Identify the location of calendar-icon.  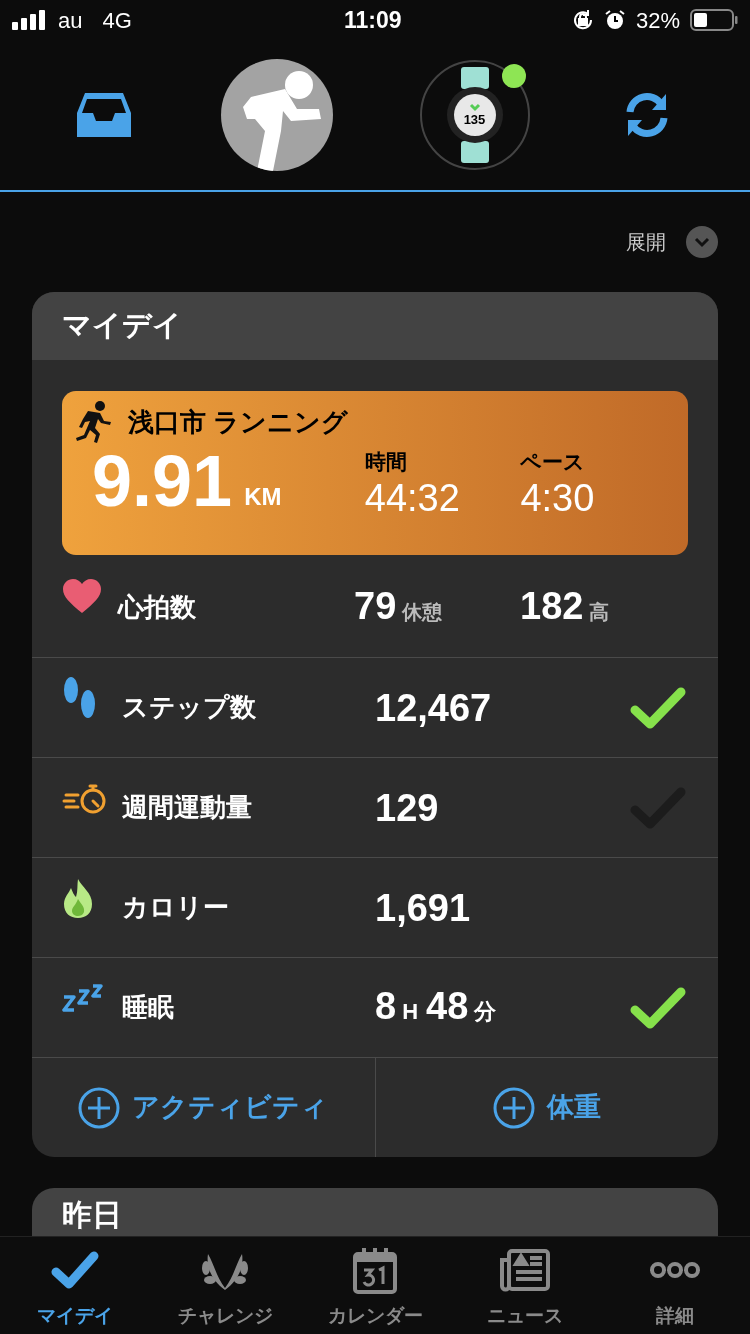
(375, 1269).